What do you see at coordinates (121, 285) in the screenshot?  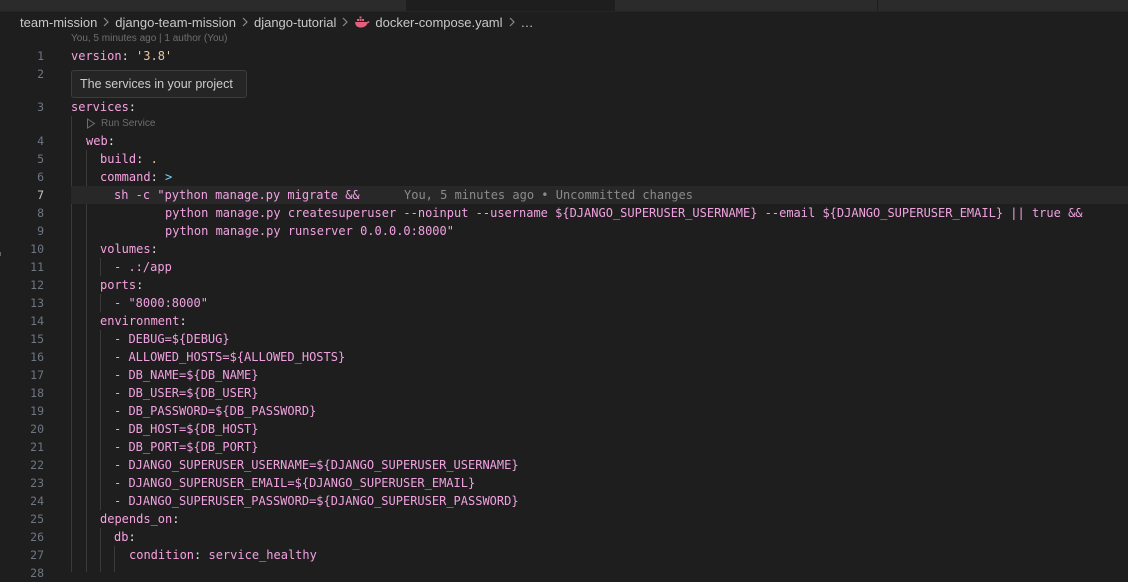 I see `code-line-12: ports:` at bounding box center [121, 285].